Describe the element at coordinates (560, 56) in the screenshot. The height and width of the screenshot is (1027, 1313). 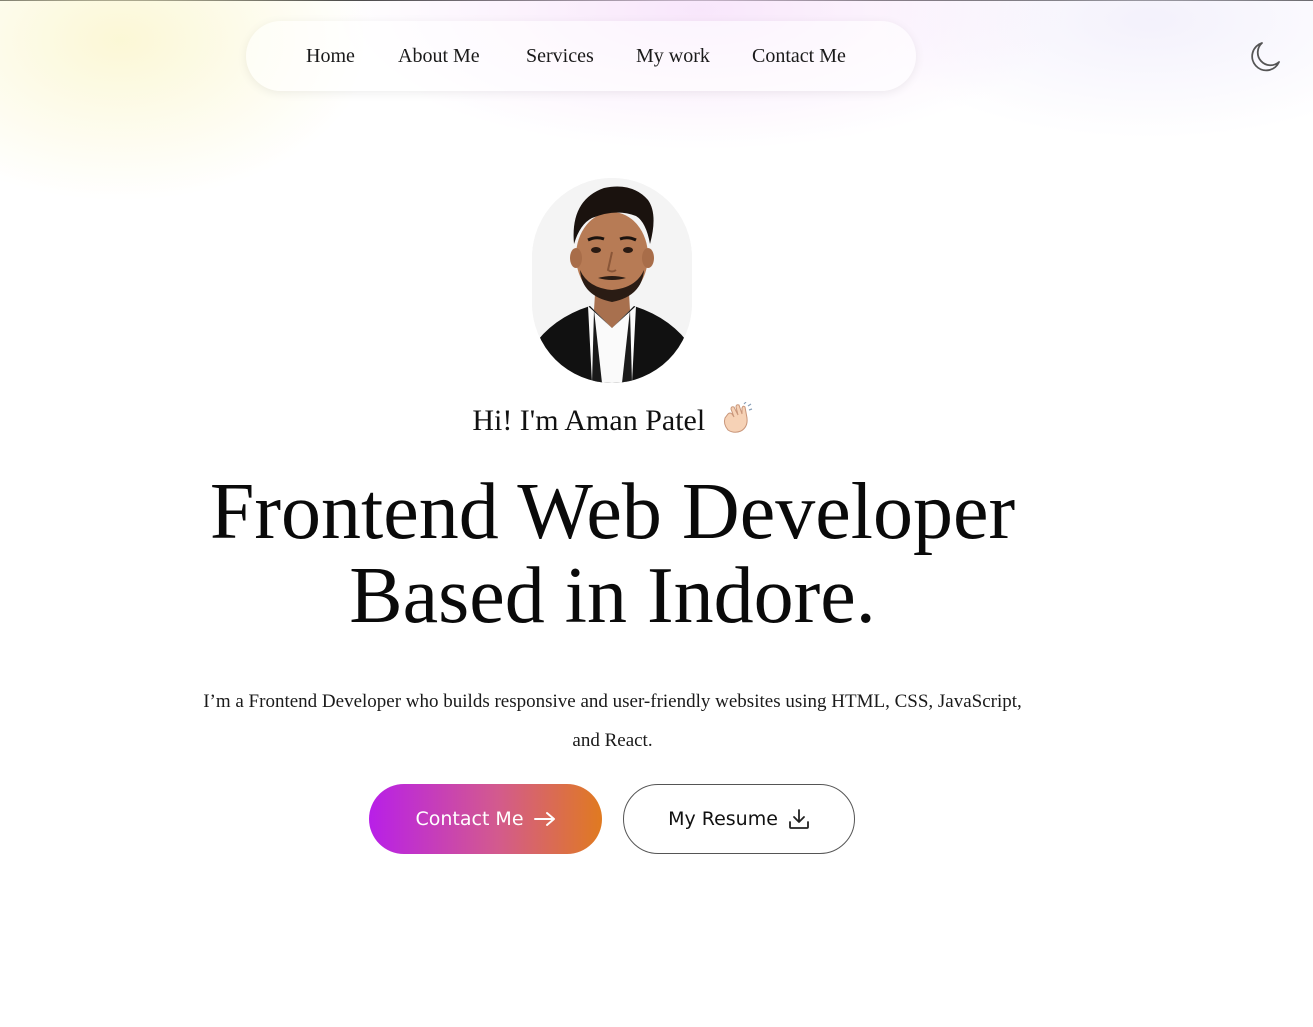
I see `nav-item-services: Services` at that location.